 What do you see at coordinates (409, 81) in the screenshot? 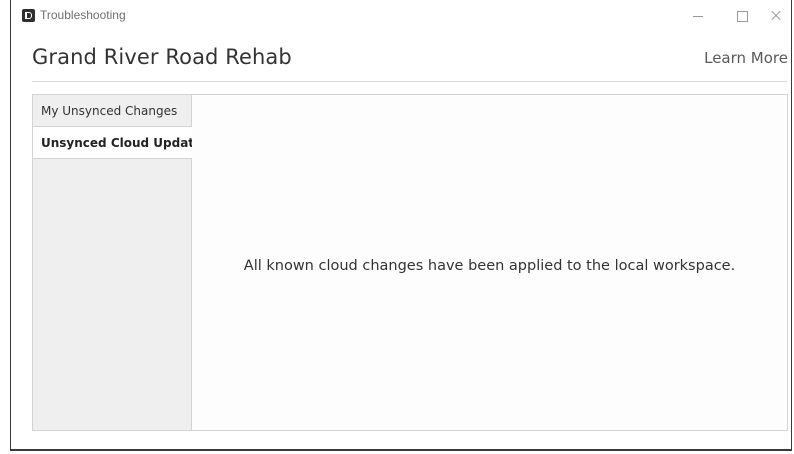
I see `header-divider` at bounding box center [409, 81].